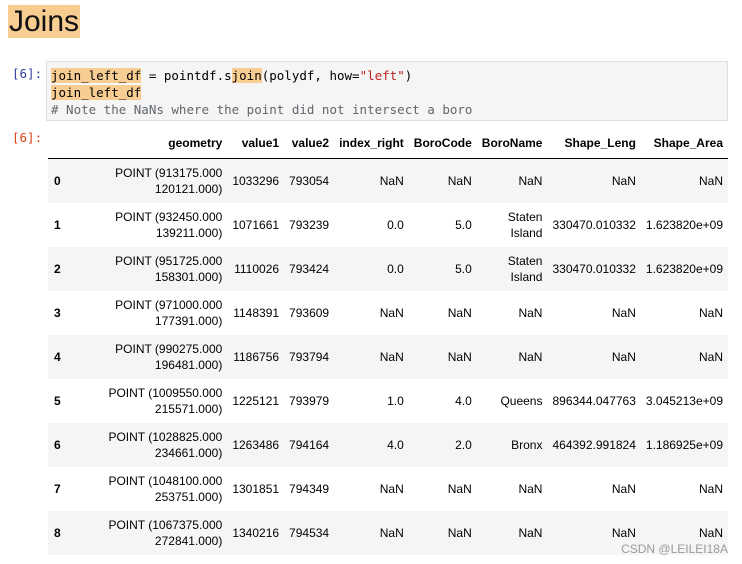  I want to click on column-header: value2, so click(309, 143).